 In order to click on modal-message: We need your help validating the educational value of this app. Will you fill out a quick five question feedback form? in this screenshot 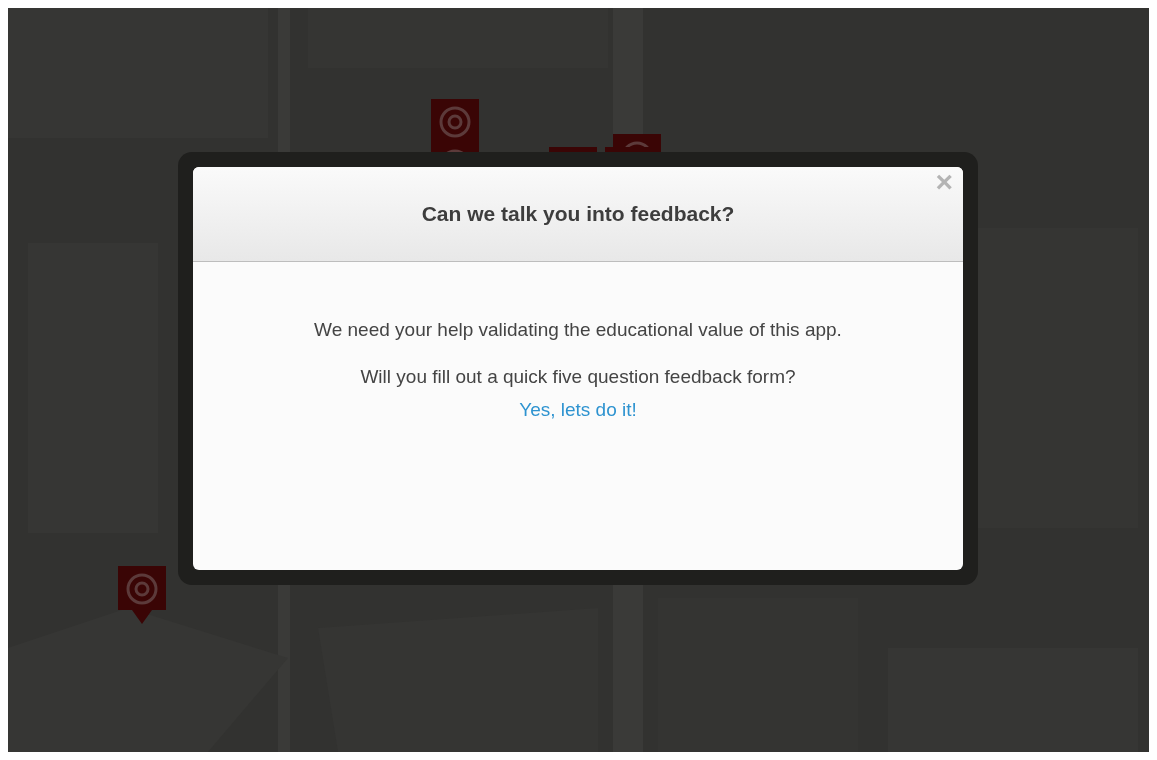, I will do `click(578, 353)`.